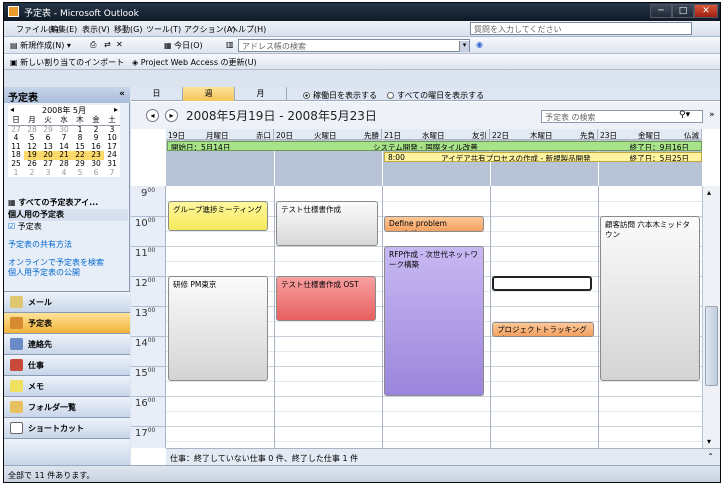 The image size is (724, 485). Describe the element at coordinates (710, 456) in the screenshot. I see `expand-up-icon: ⌃` at that location.